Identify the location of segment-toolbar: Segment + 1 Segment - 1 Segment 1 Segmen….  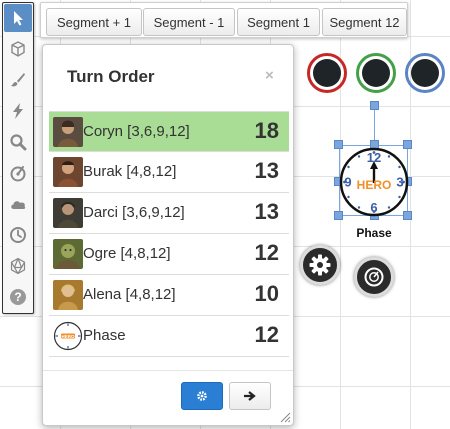
(224, 20).